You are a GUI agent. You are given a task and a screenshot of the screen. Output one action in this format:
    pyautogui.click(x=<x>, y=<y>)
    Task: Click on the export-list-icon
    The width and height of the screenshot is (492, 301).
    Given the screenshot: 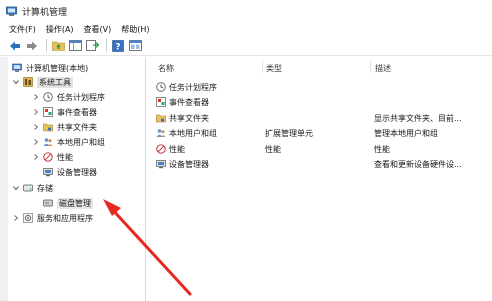 What is the action you would take?
    pyautogui.click(x=92, y=45)
    